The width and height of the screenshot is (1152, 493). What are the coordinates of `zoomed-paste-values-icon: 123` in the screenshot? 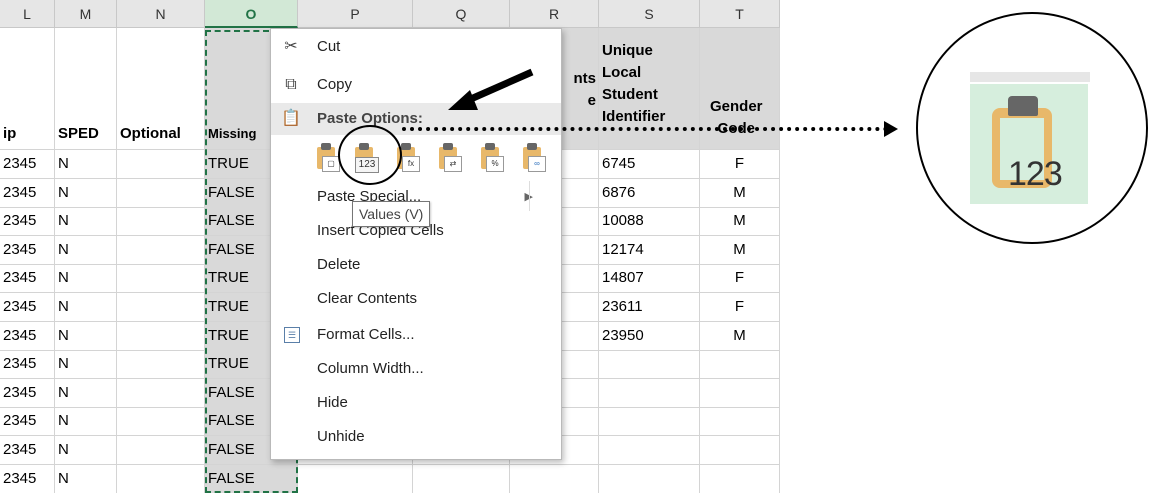 It's located at (1032, 128).